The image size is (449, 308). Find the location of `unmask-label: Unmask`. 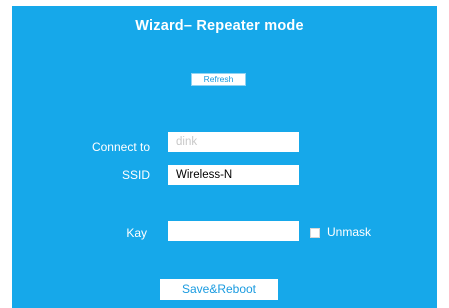

unmask-label: Unmask is located at coordinates (349, 232).